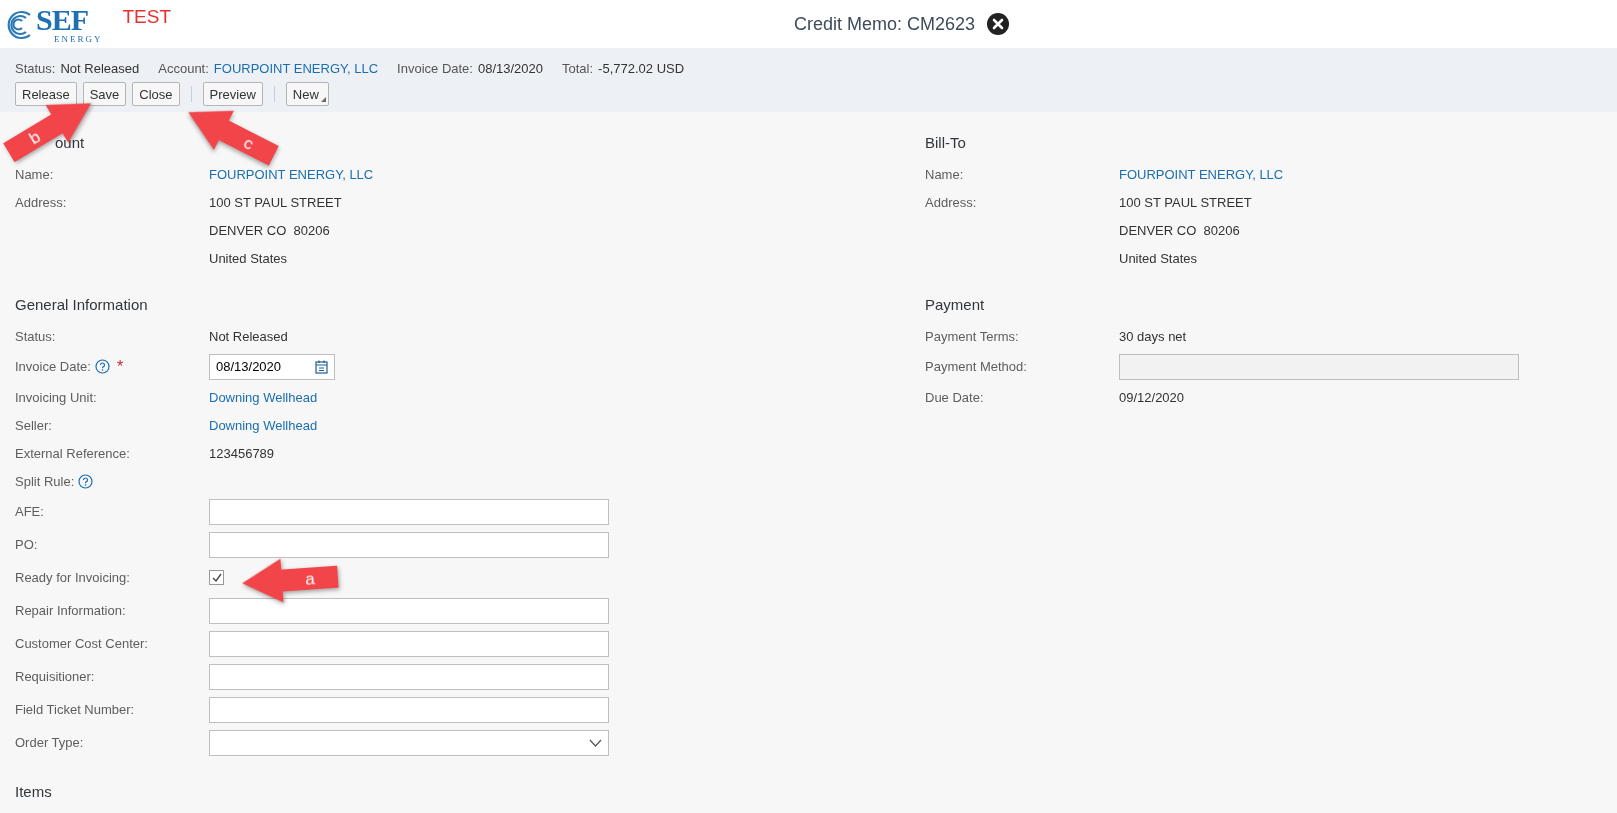  I want to click on field-label: Order Type:, so click(49, 742).